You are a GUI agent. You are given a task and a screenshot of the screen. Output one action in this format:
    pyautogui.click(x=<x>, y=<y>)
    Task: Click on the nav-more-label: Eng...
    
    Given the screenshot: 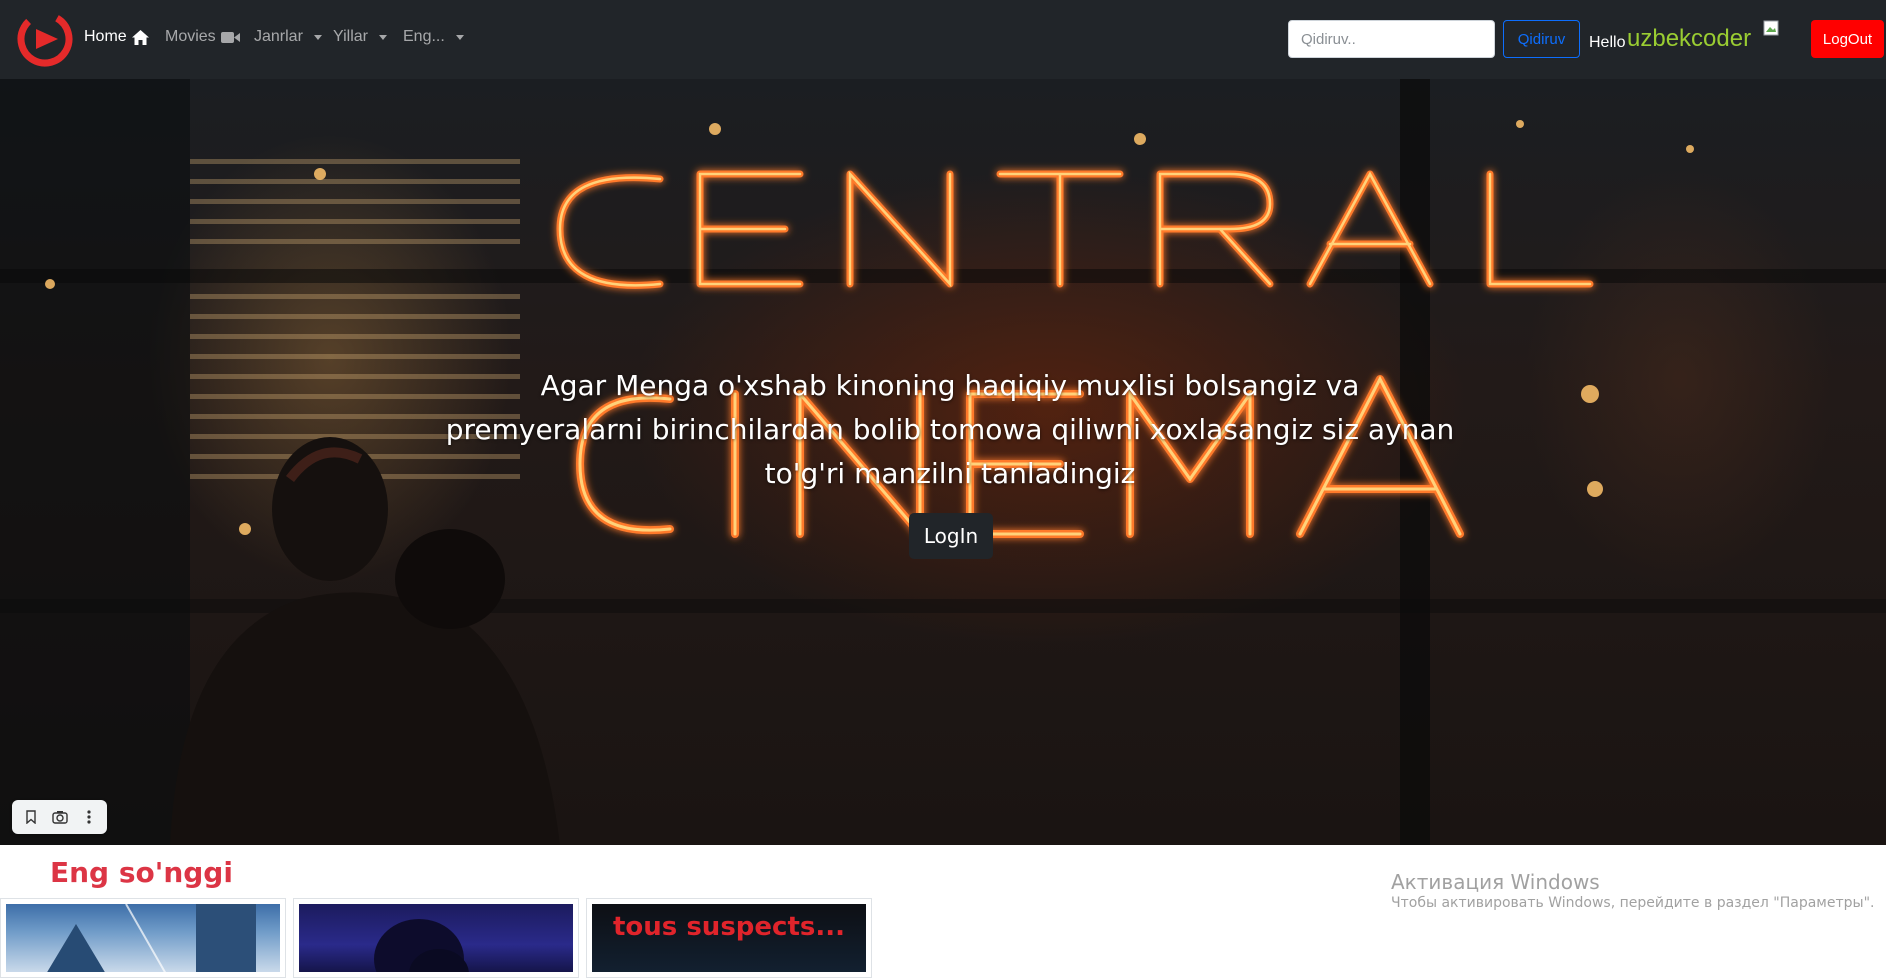 What is the action you would take?
    pyautogui.click(x=424, y=36)
    